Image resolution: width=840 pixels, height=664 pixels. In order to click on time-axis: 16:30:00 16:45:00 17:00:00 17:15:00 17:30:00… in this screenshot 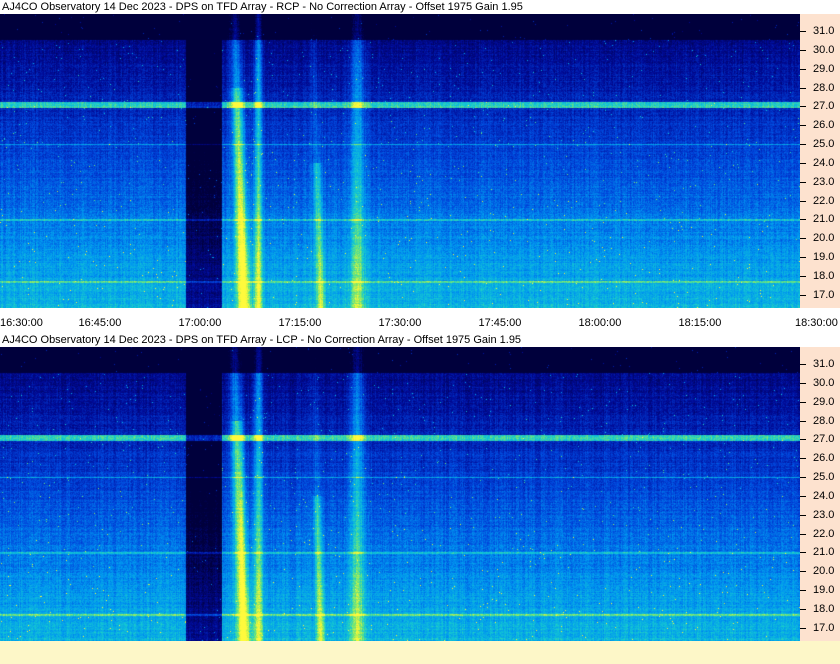, I will do `click(420, 320)`.